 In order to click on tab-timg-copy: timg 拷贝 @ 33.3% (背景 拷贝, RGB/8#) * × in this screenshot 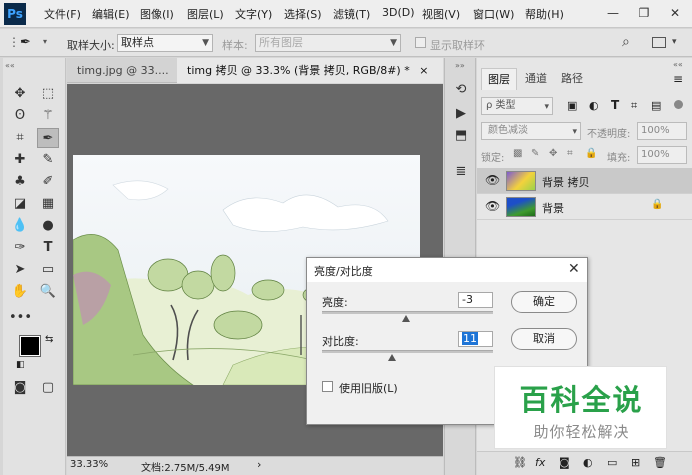, I will do `click(310, 70)`.